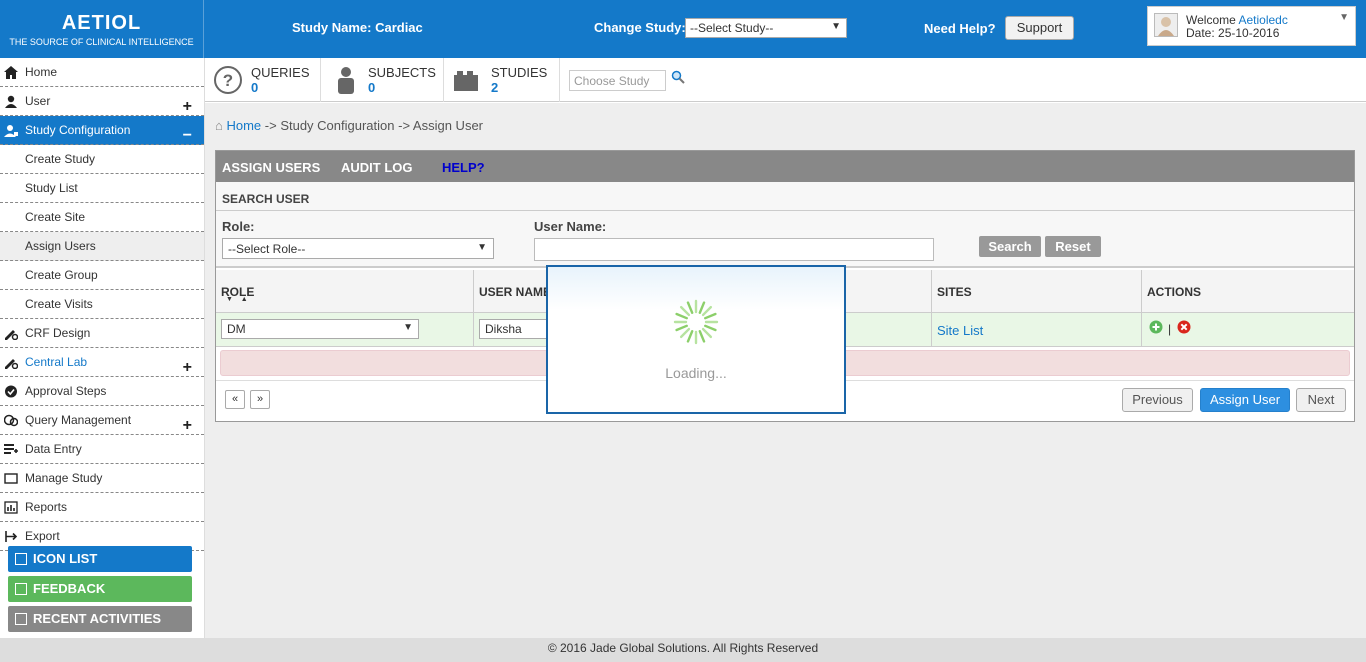 The width and height of the screenshot is (1366, 662). I want to click on sidebar-item-crf-design: CRF Design, so click(102, 333).